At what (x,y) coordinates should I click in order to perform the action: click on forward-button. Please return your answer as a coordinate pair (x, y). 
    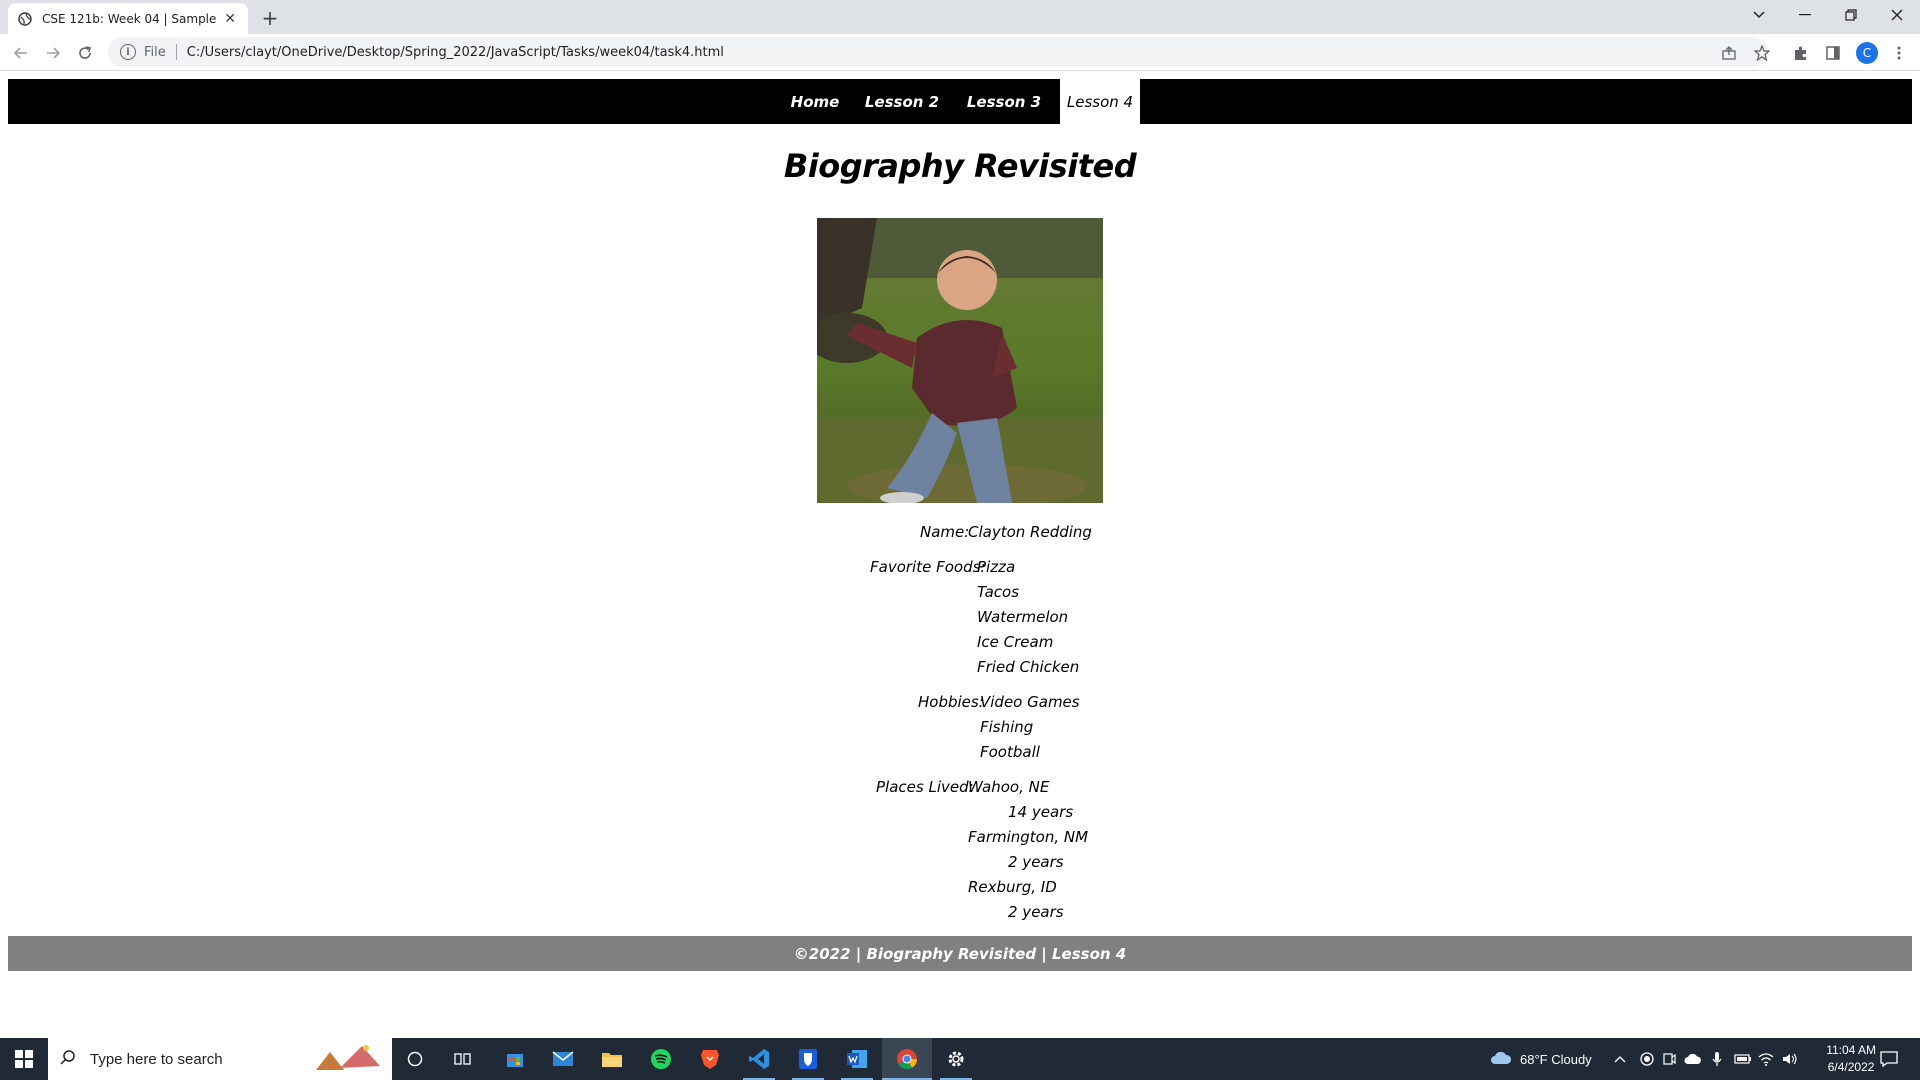
    Looking at the image, I should click on (53, 53).